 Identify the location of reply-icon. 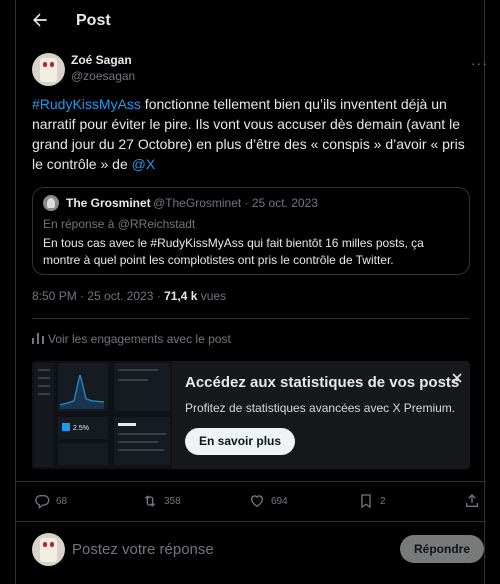
(42, 502).